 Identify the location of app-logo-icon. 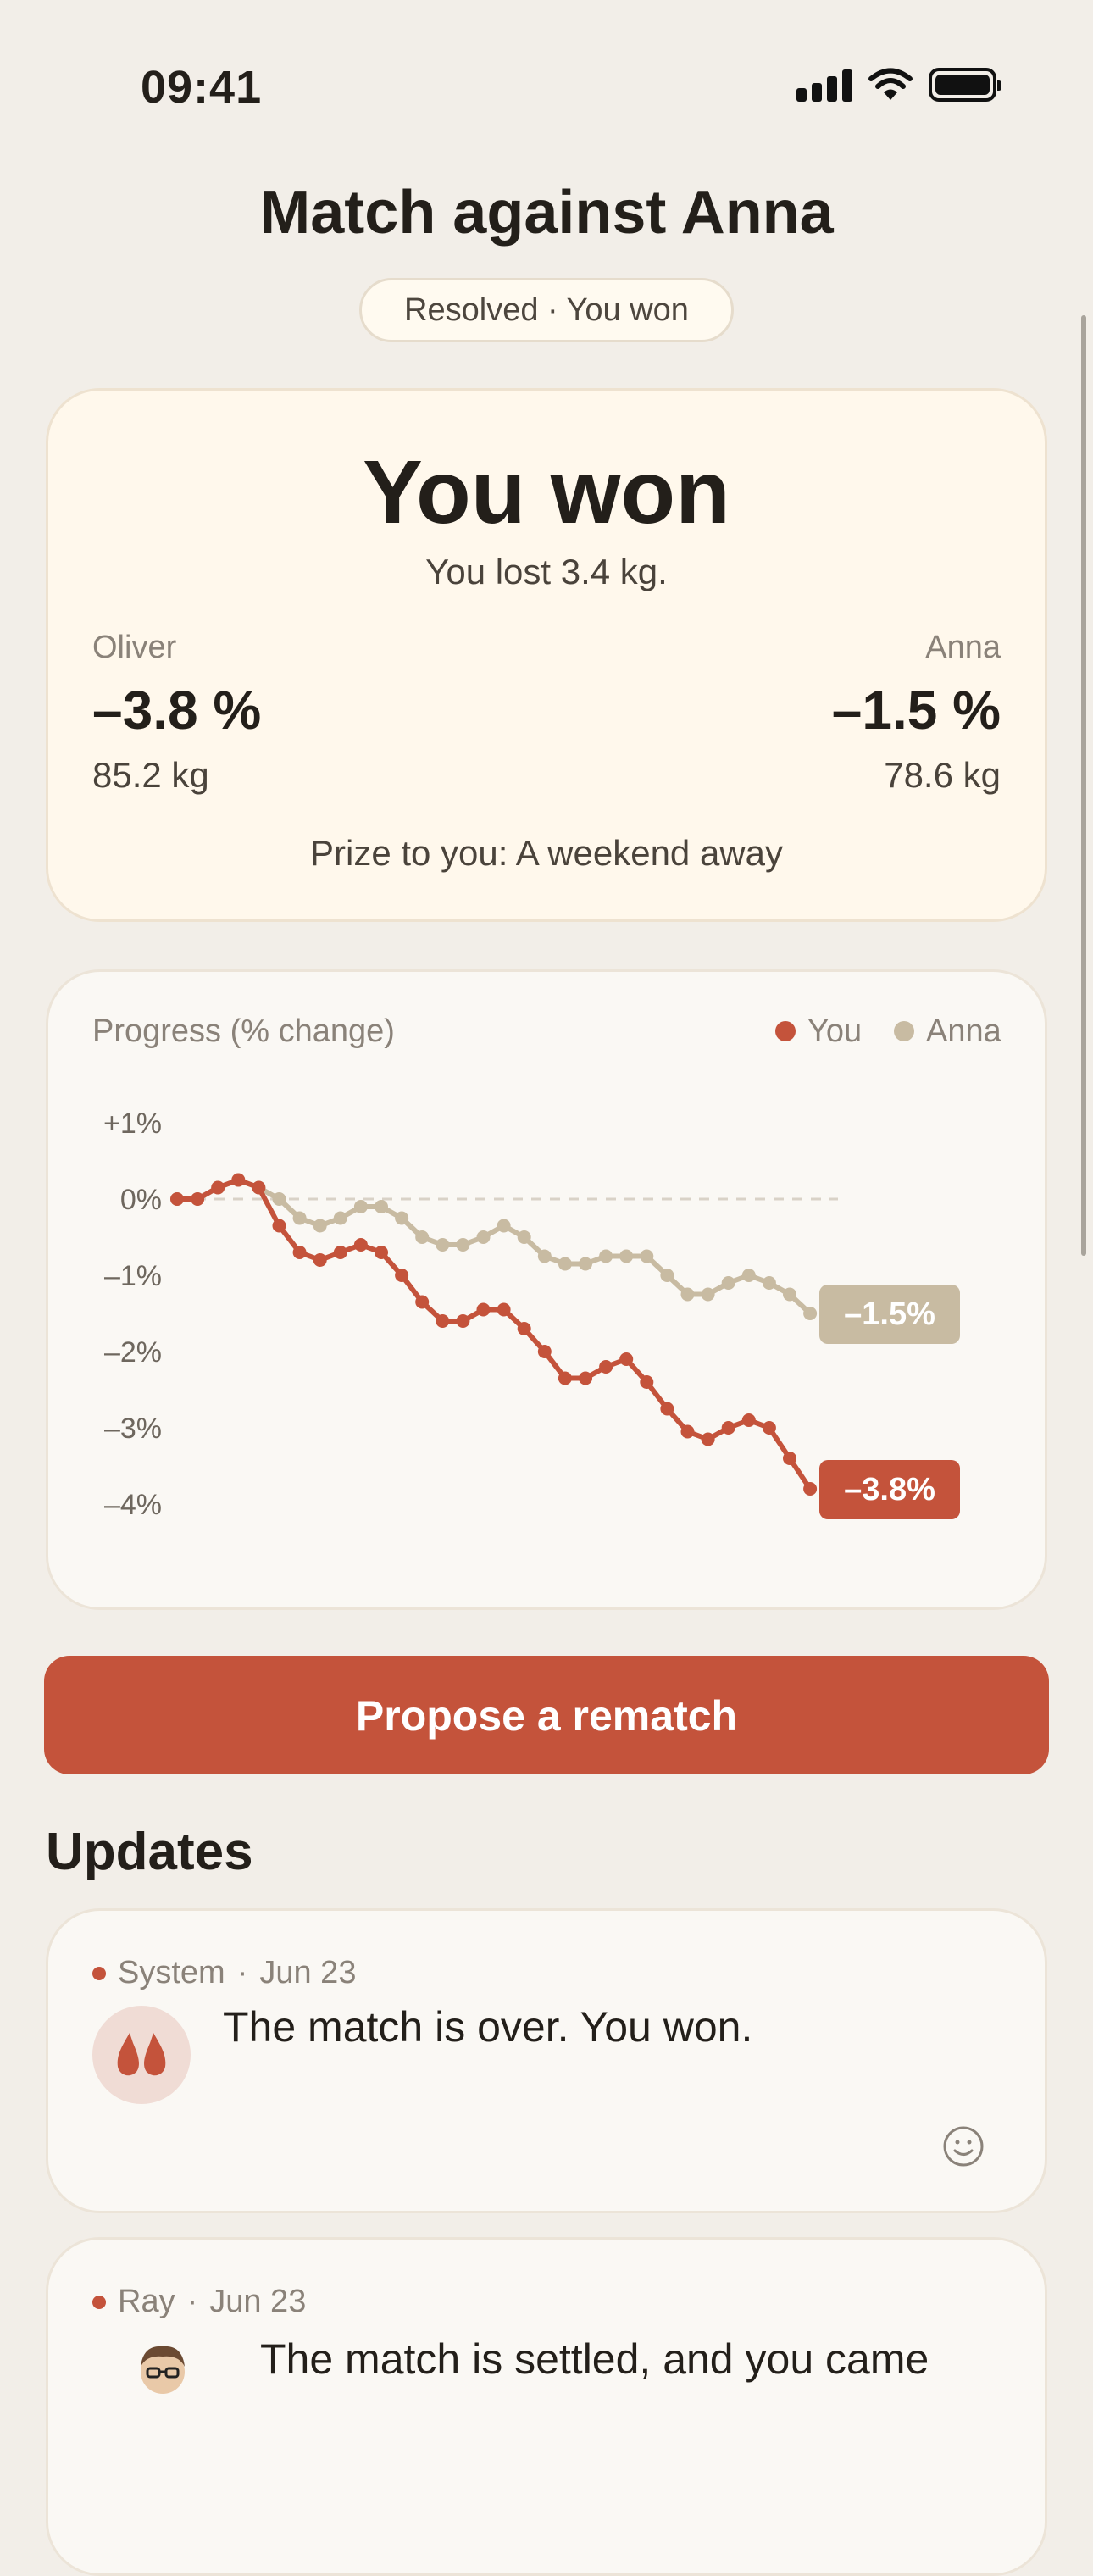
(141, 2054).